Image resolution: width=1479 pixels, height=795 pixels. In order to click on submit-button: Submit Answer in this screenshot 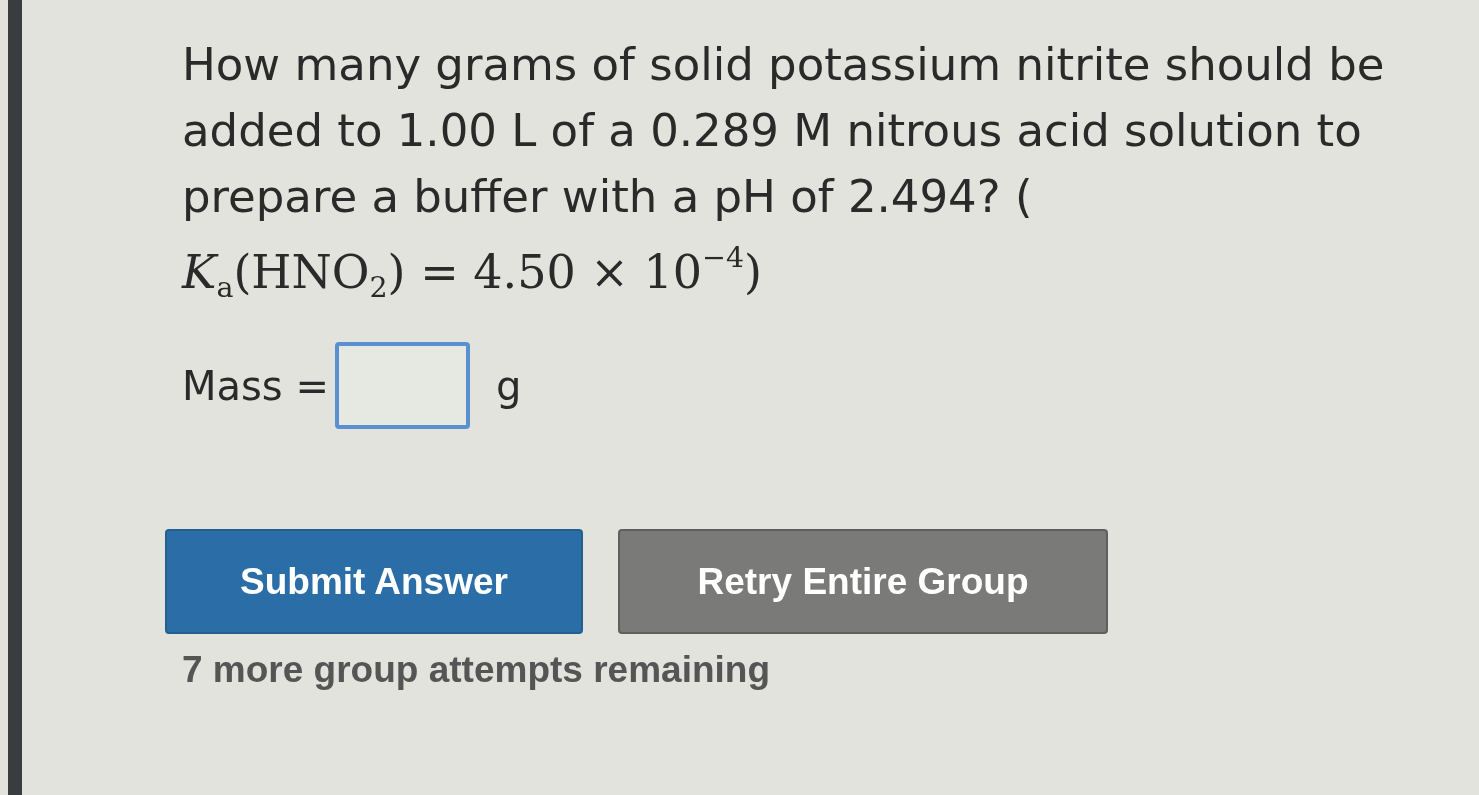, I will do `click(374, 581)`.